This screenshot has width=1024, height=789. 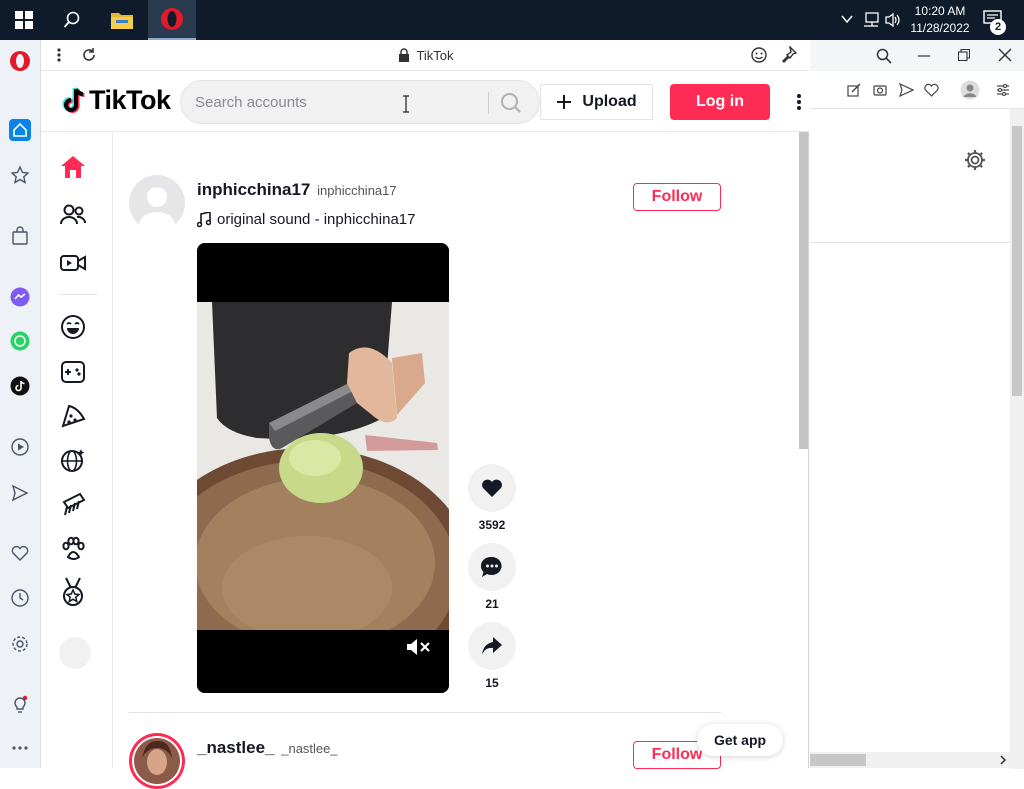 I want to click on panel-divider, so click(x=910, y=242).